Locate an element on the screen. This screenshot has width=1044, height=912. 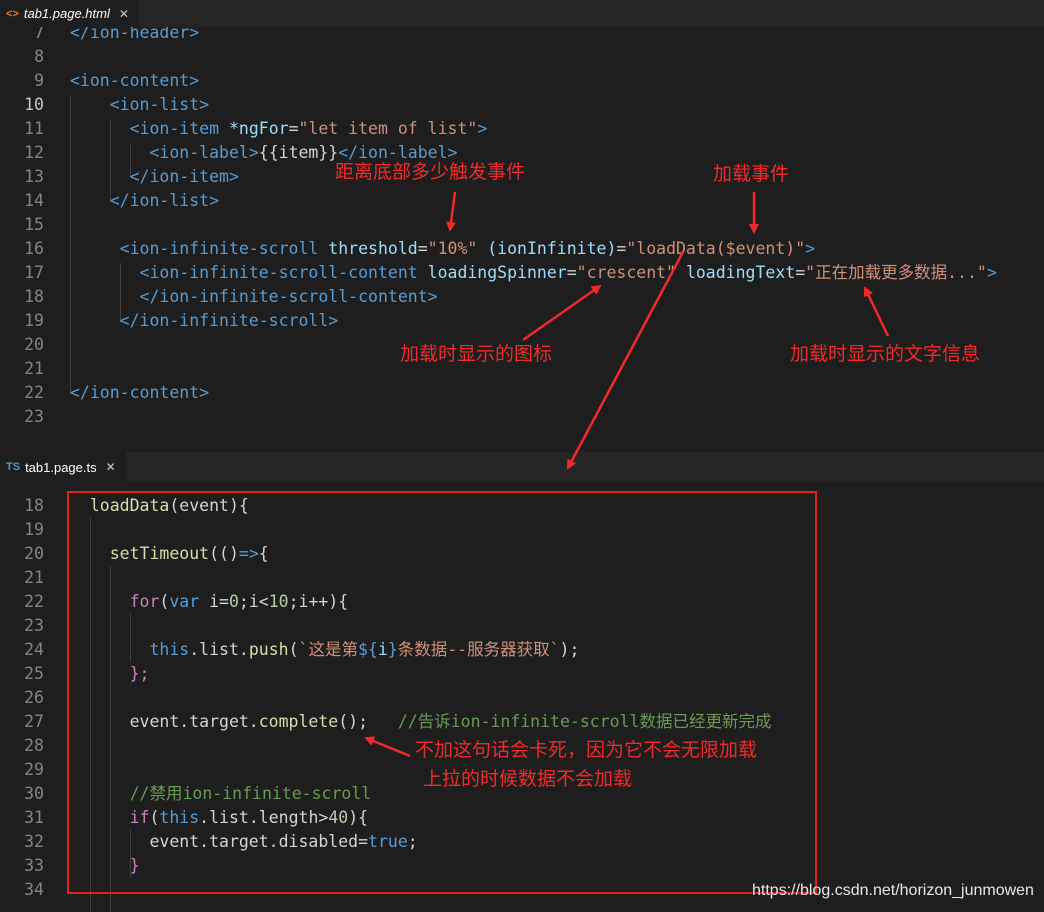
code-token: </ion-list> is located at coordinates (164, 200).